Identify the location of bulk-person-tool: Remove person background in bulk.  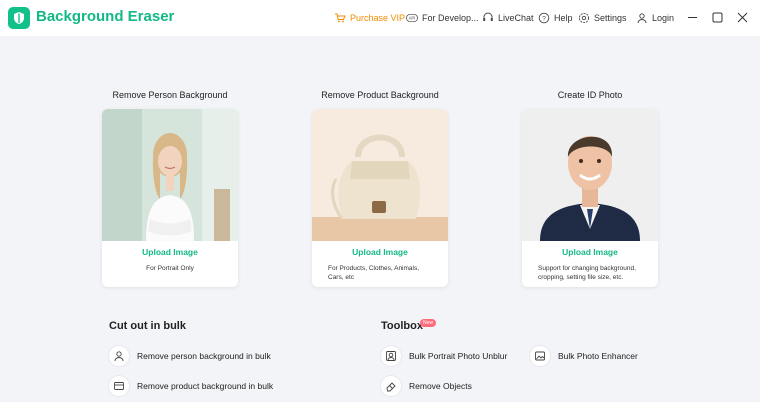
(190, 356).